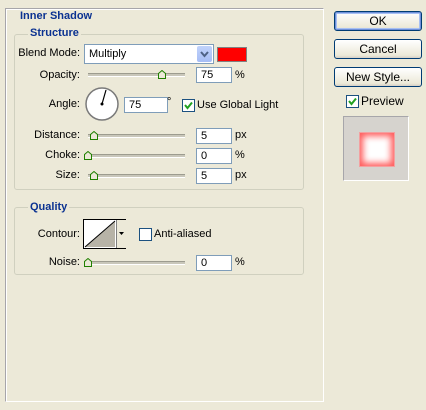 Image resolution: width=426 pixels, height=410 pixels. What do you see at coordinates (58, 234) in the screenshot?
I see `contour-label: Contour:` at bounding box center [58, 234].